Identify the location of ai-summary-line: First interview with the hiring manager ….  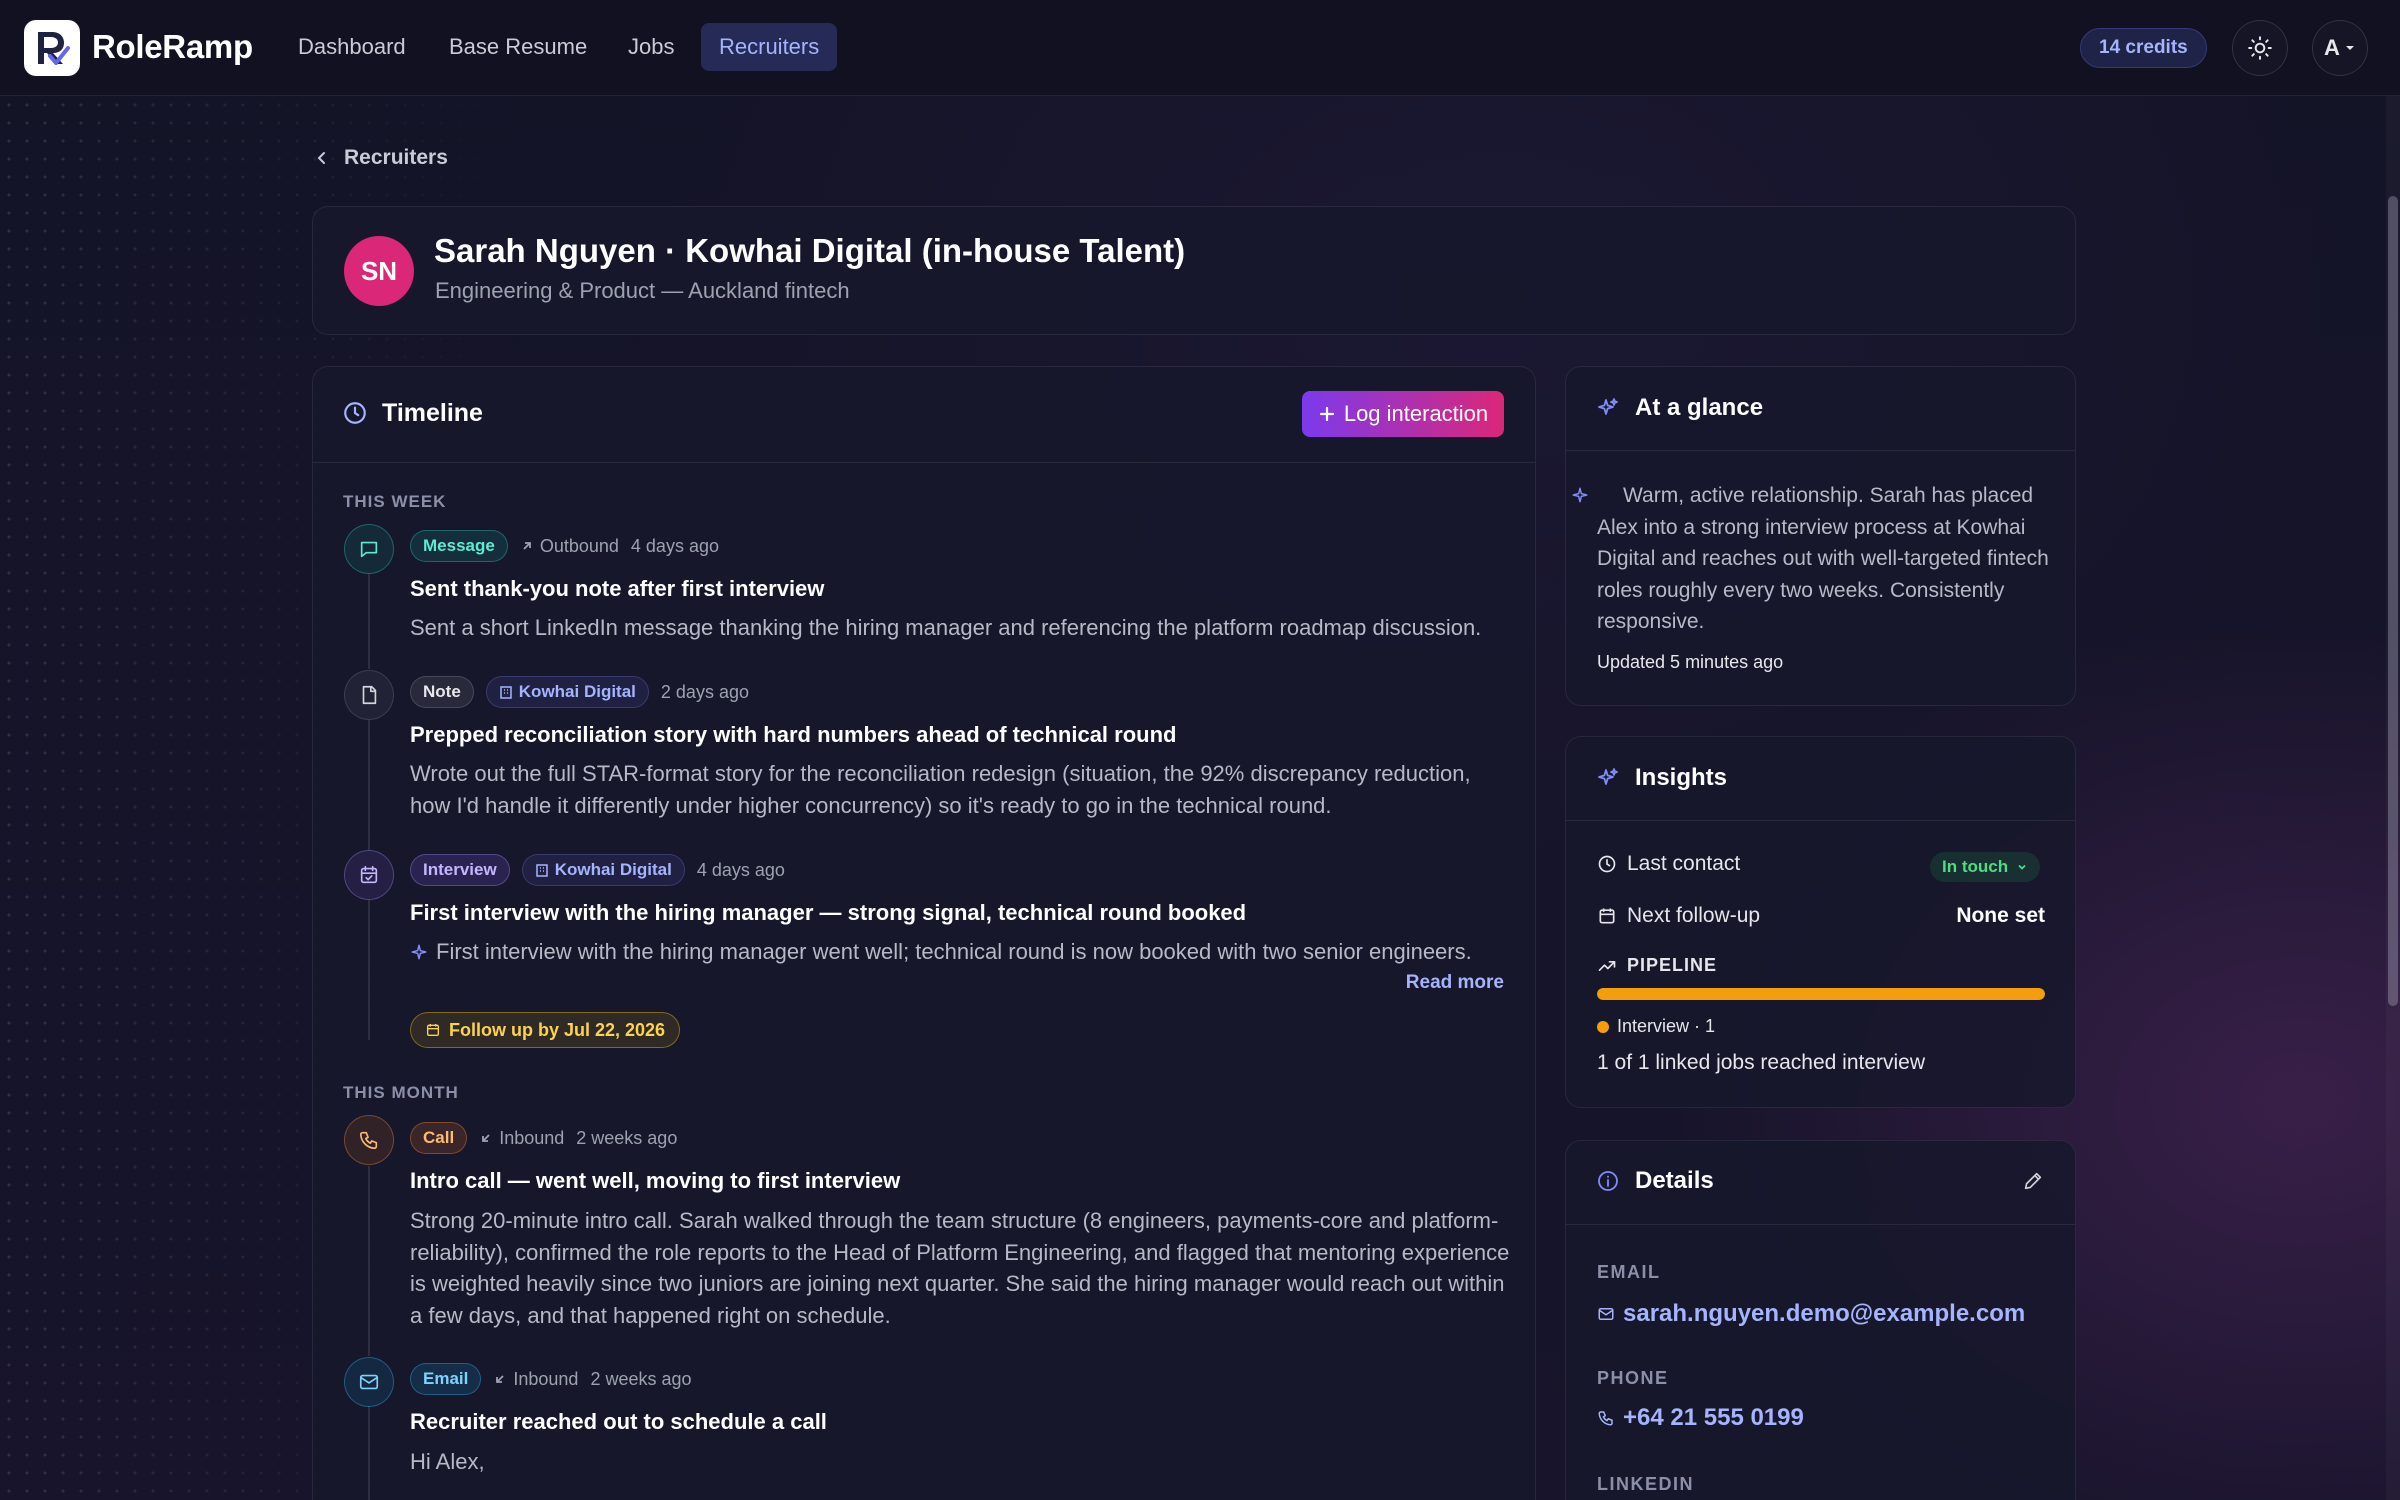
(941, 952).